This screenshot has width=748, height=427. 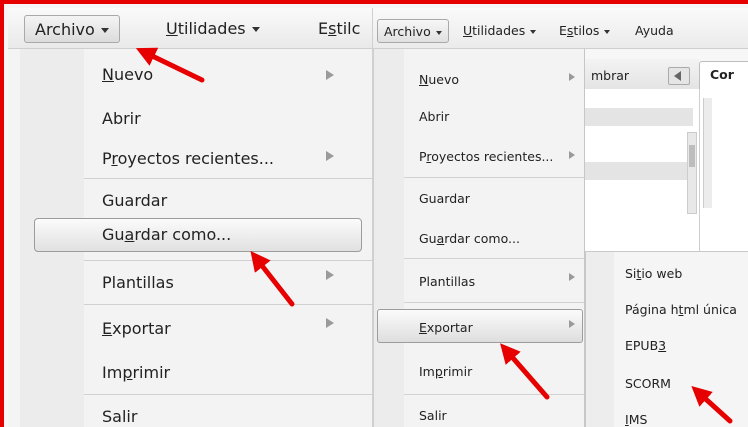 I want to click on access-key: E, so click(x=107, y=328).